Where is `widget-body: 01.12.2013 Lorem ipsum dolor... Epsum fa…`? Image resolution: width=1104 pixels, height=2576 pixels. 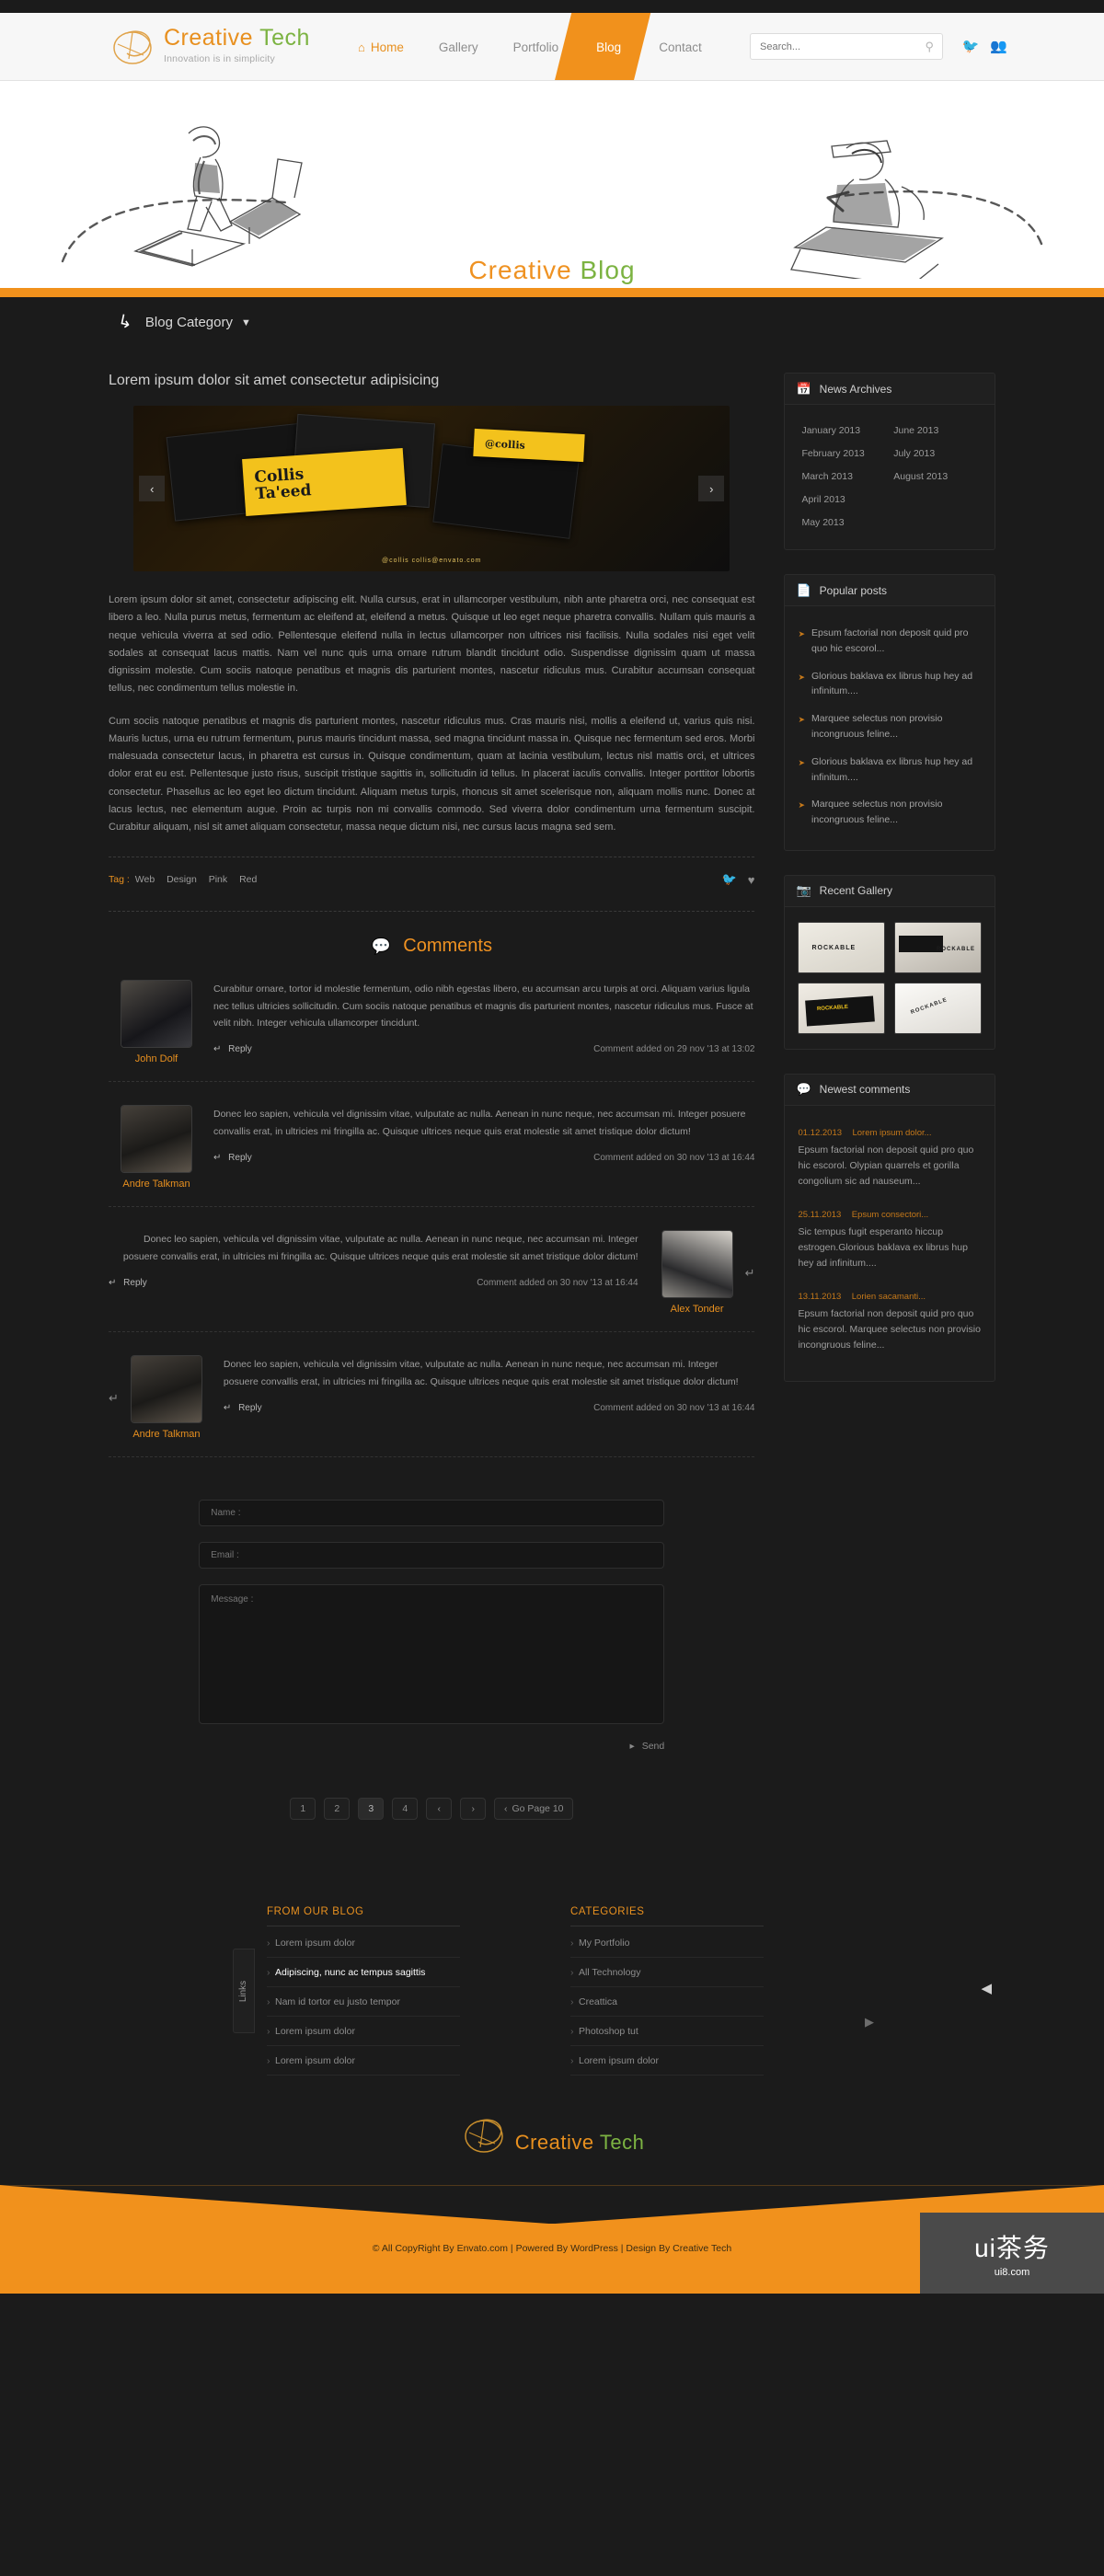 widget-body: 01.12.2013 Lorem ipsum dolor... Epsum fa… is located at coordinates (889, 1243).